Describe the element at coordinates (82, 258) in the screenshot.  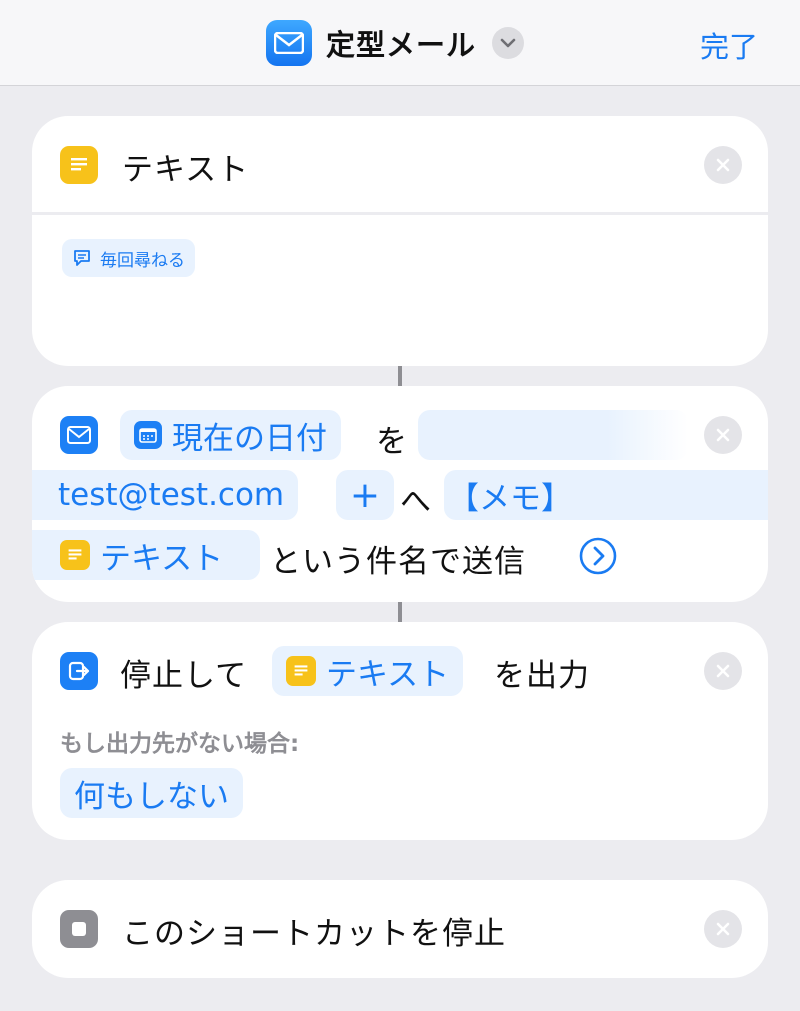
I see `speech-bubble-icon` at that location.